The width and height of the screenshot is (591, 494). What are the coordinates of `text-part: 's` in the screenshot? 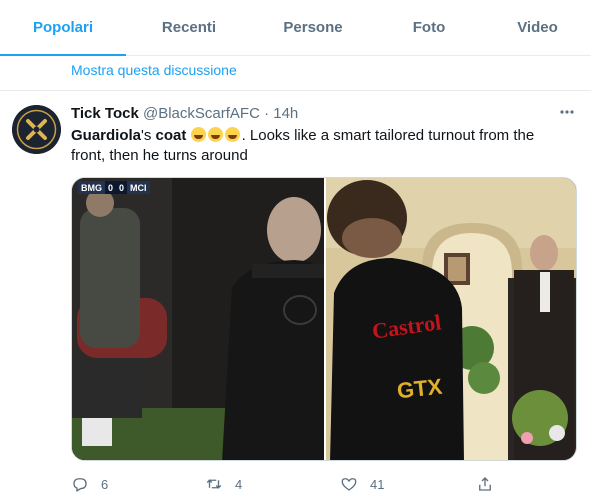 It's located at (148, 135).